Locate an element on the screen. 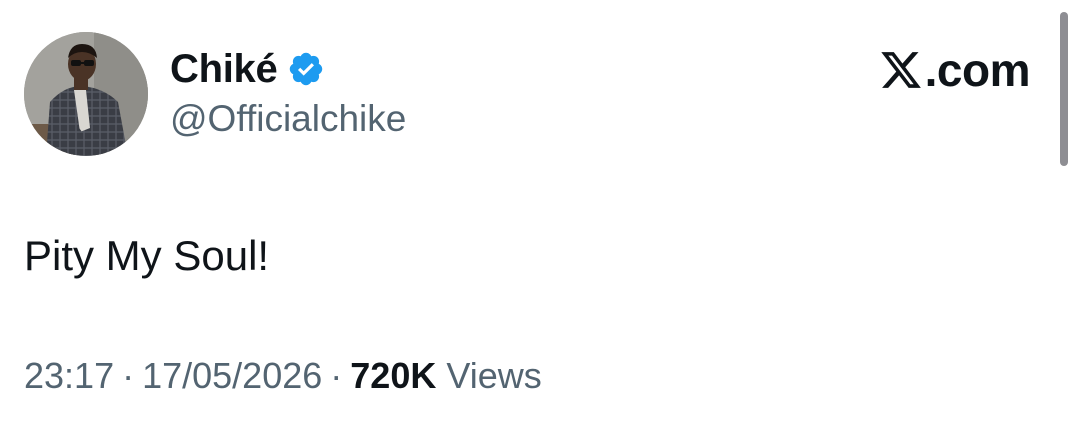 The width and height of the screenshot is (1080, 433). tweet-time: 23:17 is located at coordinates (69, 375).